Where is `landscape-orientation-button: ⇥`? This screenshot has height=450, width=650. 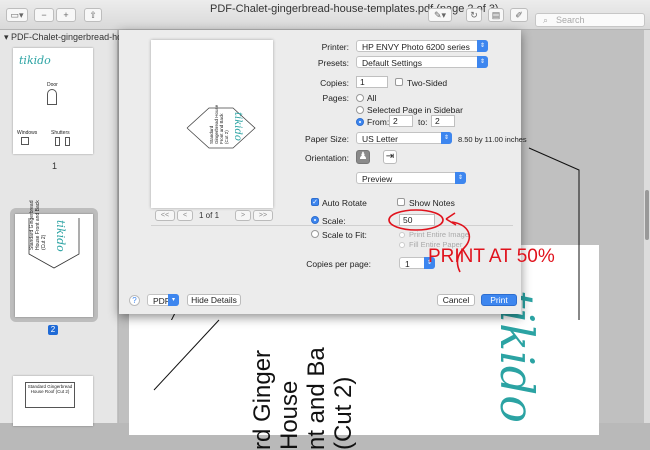
landscape-orientation-button: ⇥ is located at coordinates (390, 157).